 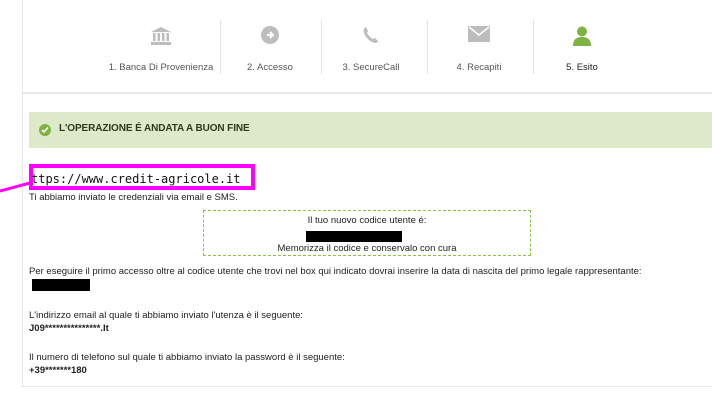 What do you see at coordinates (45, 130) in the screenshot?
I see `check-circle-icon` at bounding box center [45, 130].